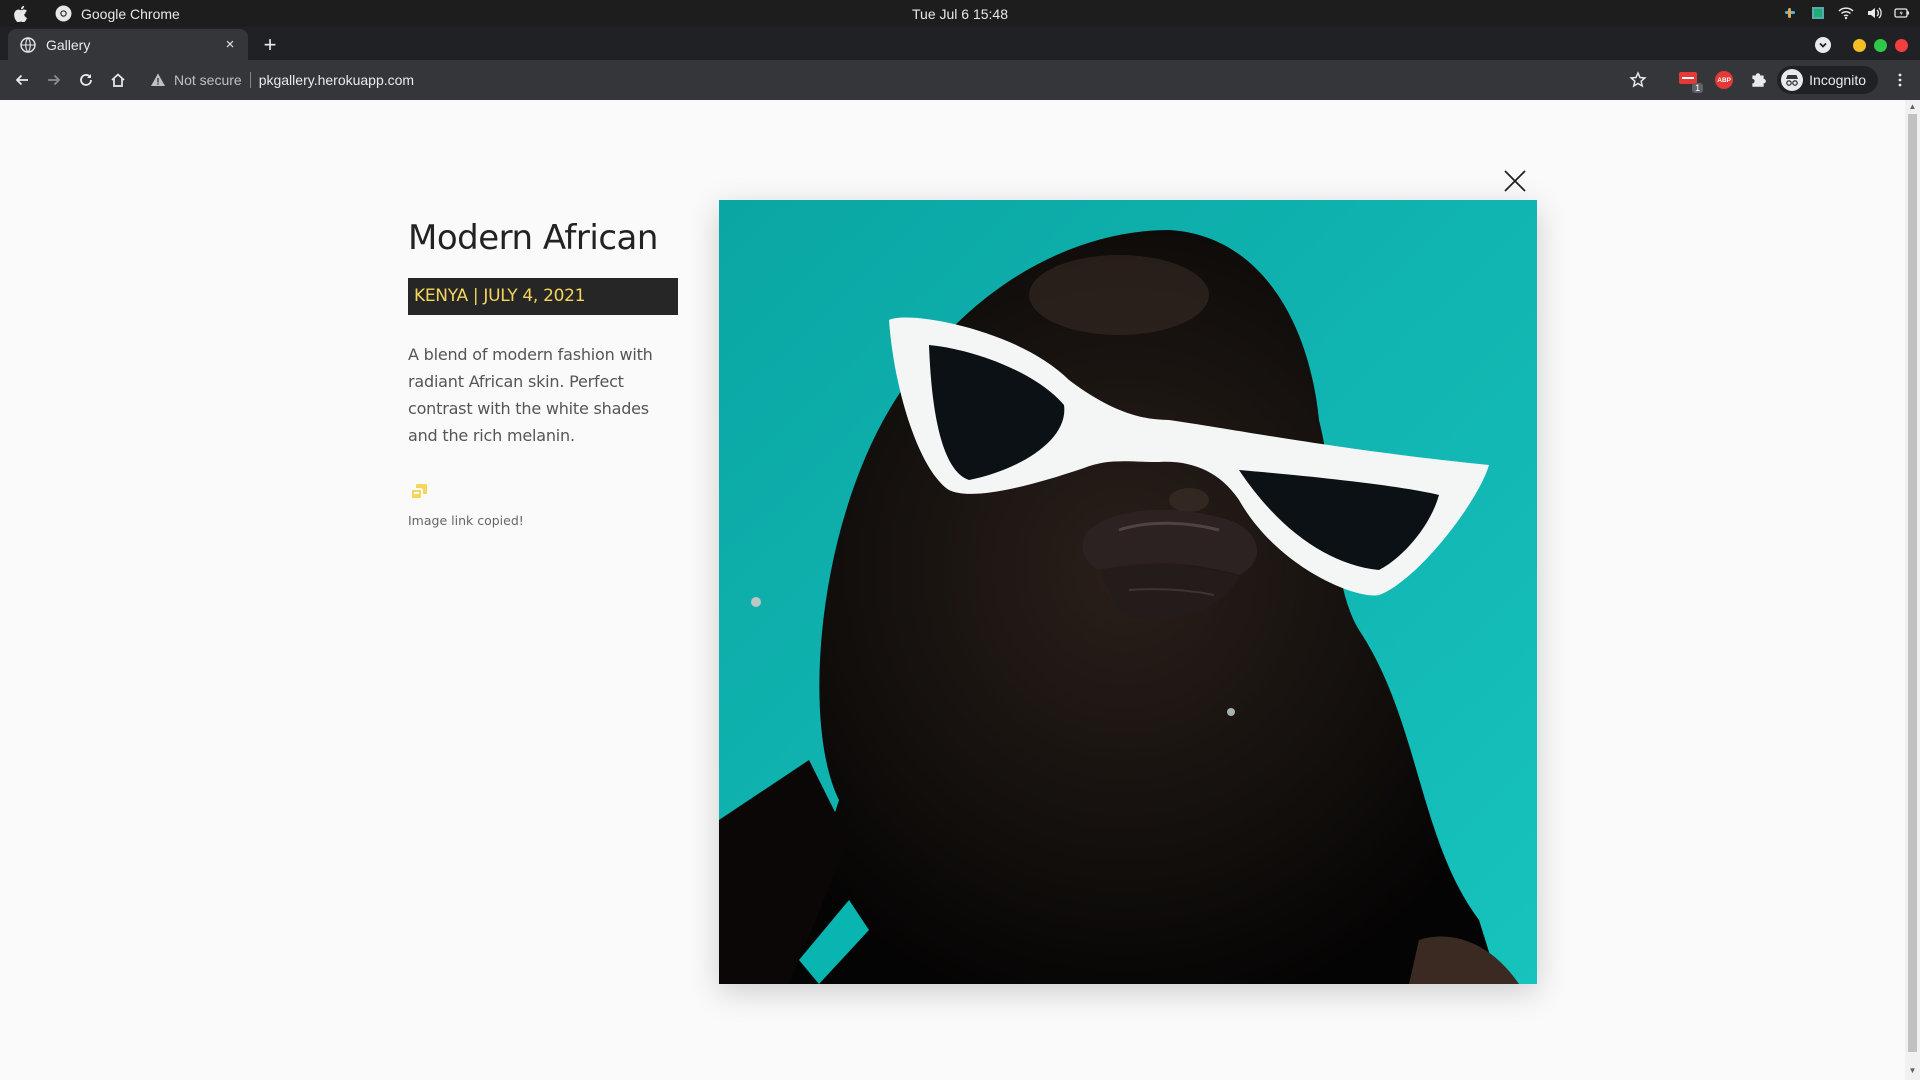  I want to click on os-top-bar: Google Chrome Tue Jul 6 15:48, so click(960, 13).